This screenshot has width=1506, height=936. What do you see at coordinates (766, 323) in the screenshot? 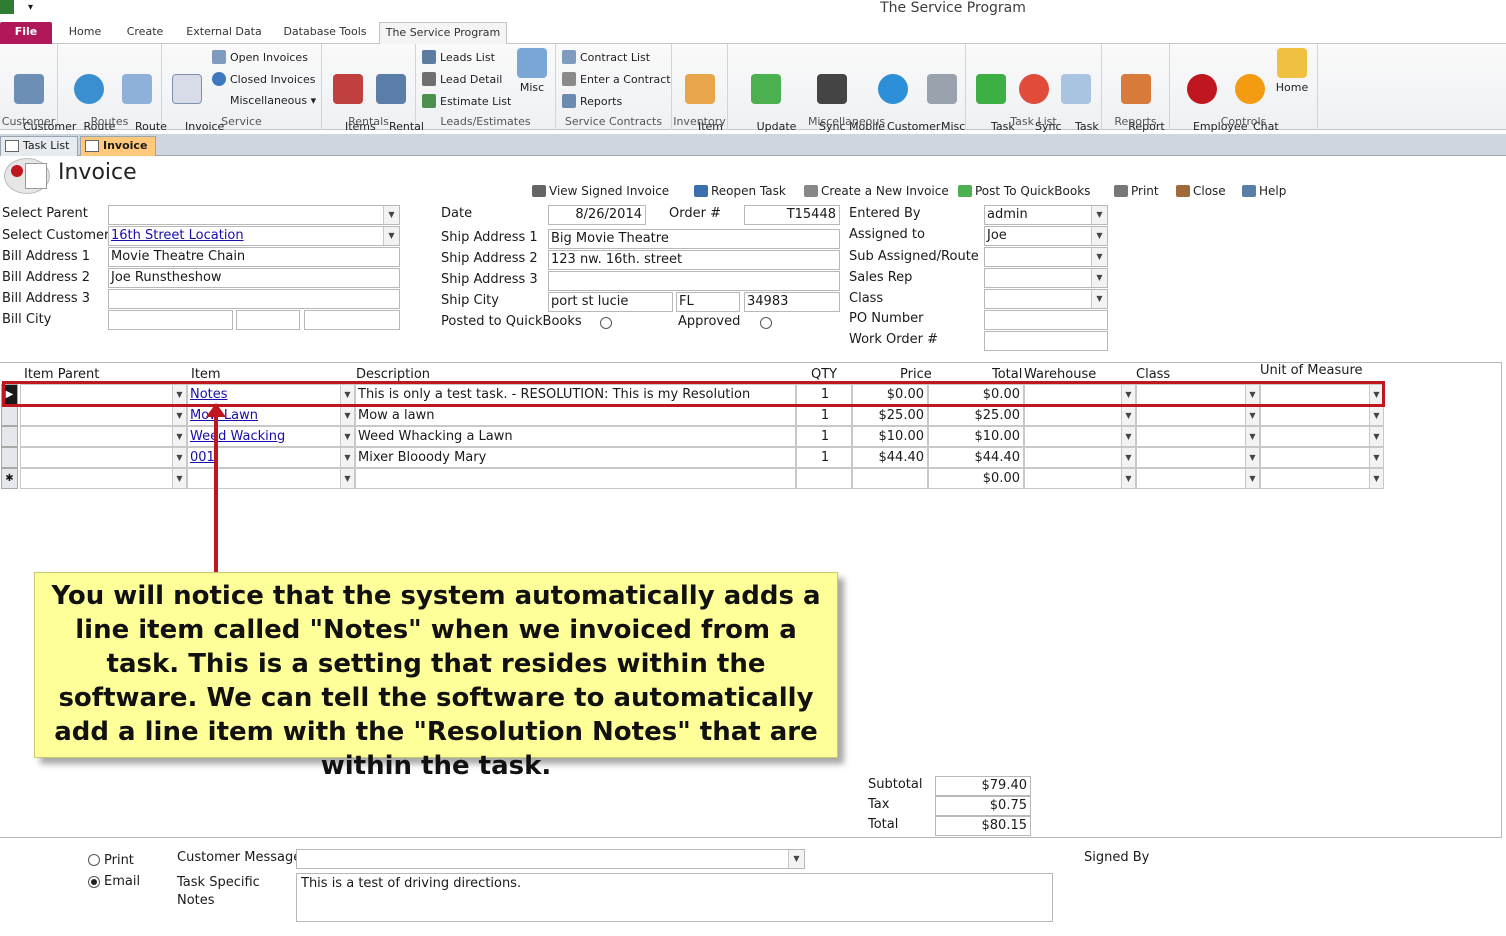
I see `approved-radio` at bounding box center [766, 323].